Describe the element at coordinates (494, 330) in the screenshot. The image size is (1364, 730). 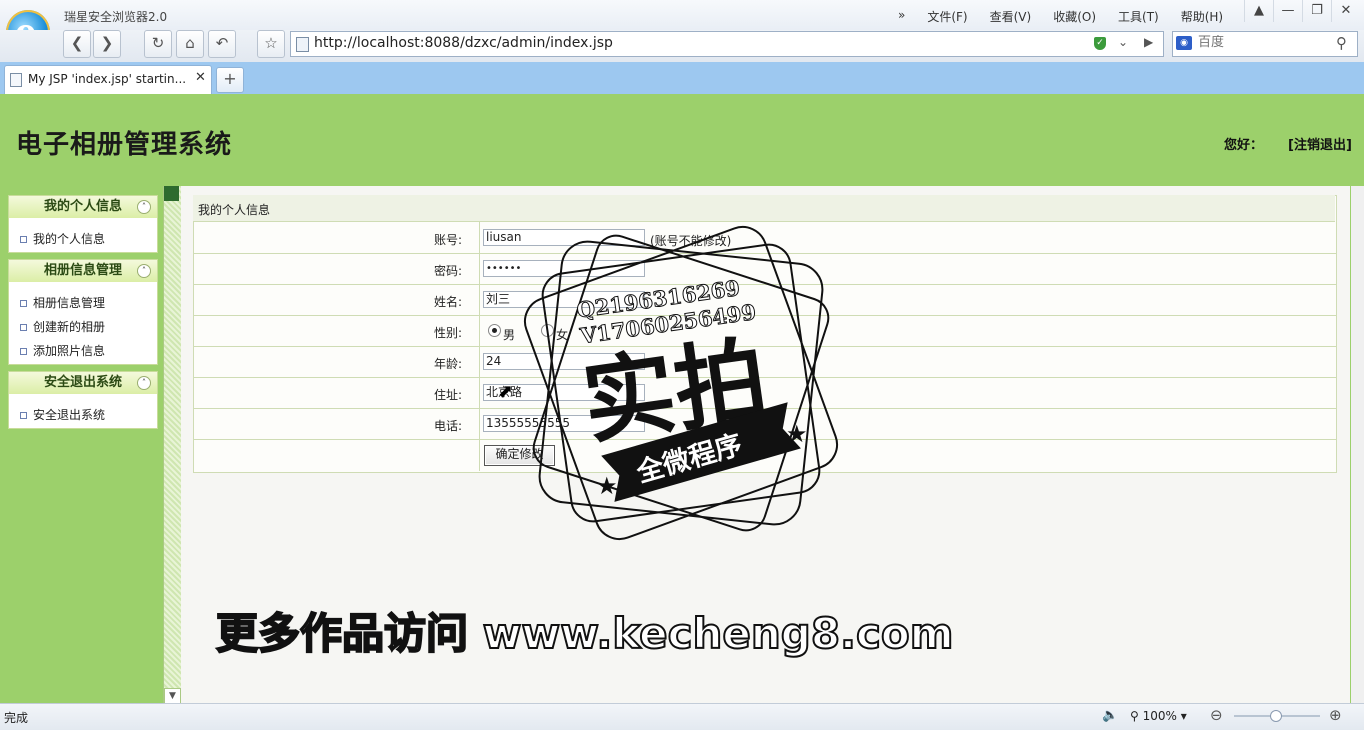
I see `gender-male-radio` at that location.